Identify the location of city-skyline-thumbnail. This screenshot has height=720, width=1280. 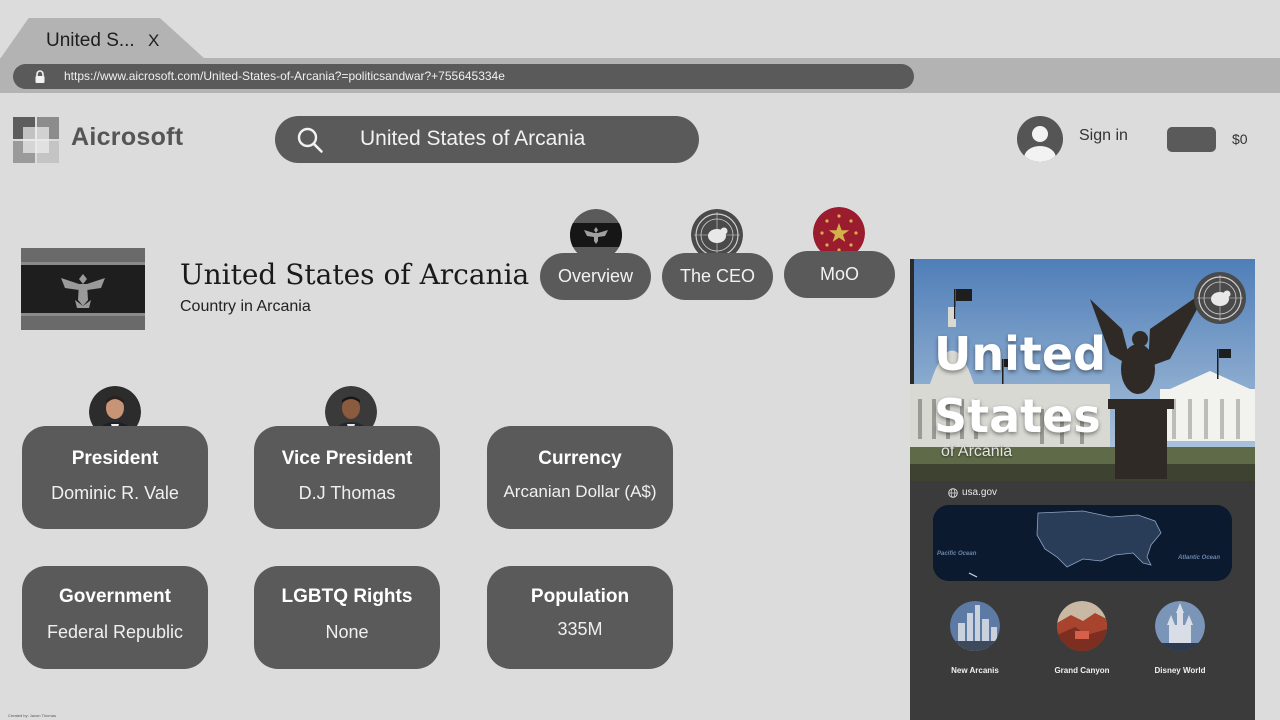
(975, 626).